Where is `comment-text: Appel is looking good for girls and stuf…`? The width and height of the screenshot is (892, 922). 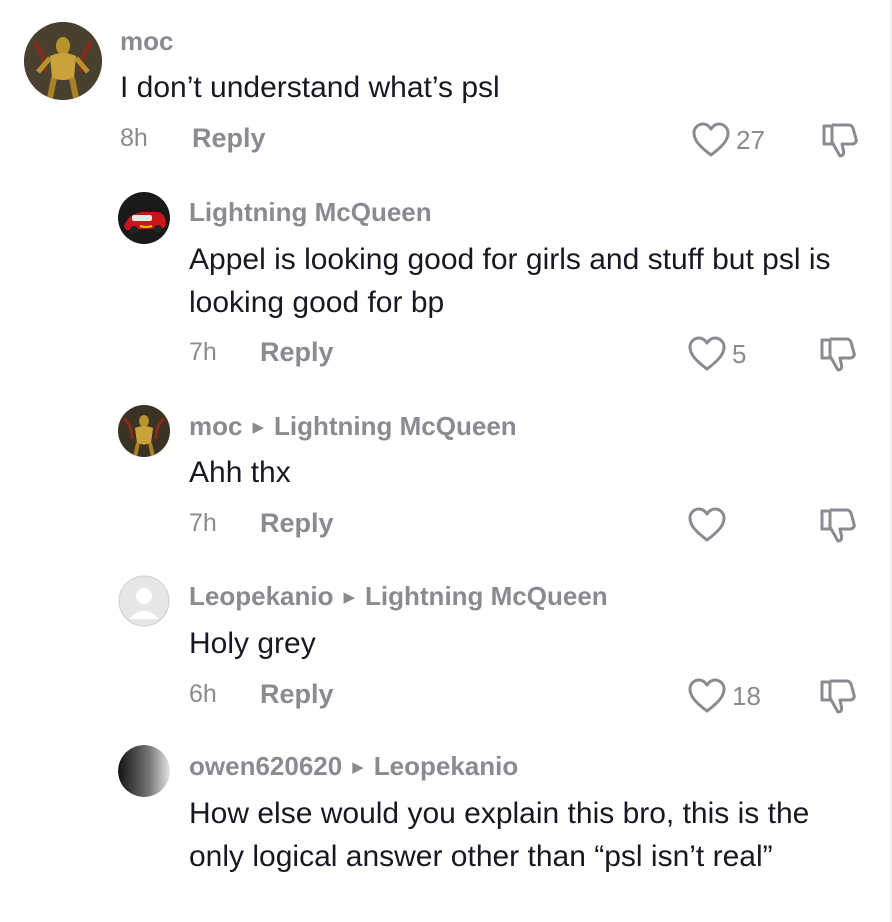
comment-text: Appel is looking good for girls and stuf… is located at coordinates (510, 281).